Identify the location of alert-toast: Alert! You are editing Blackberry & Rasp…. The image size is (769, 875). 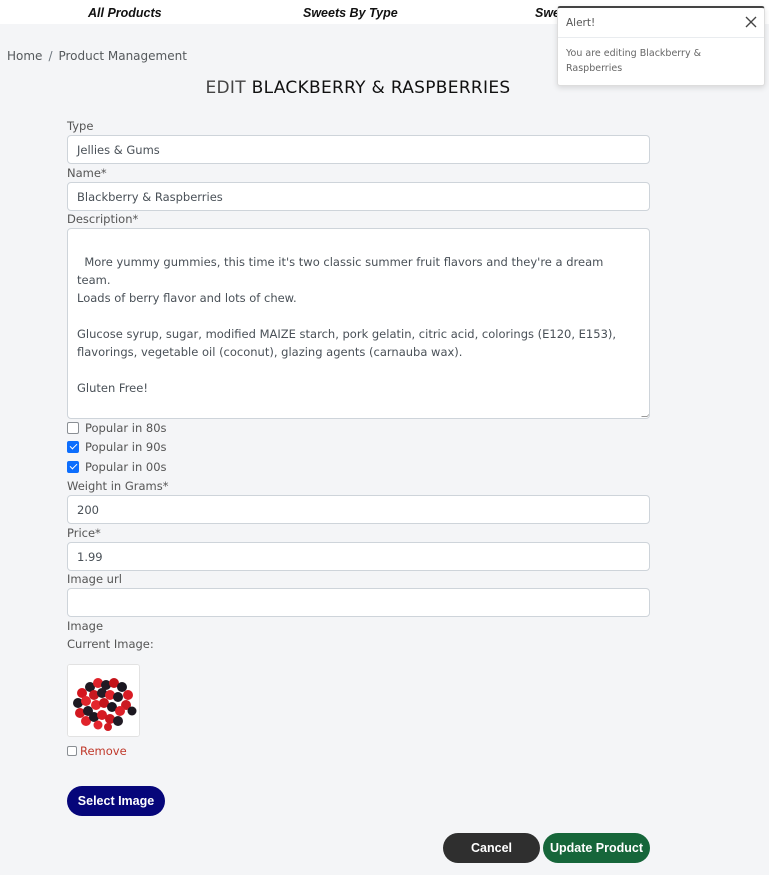
(661, 46).